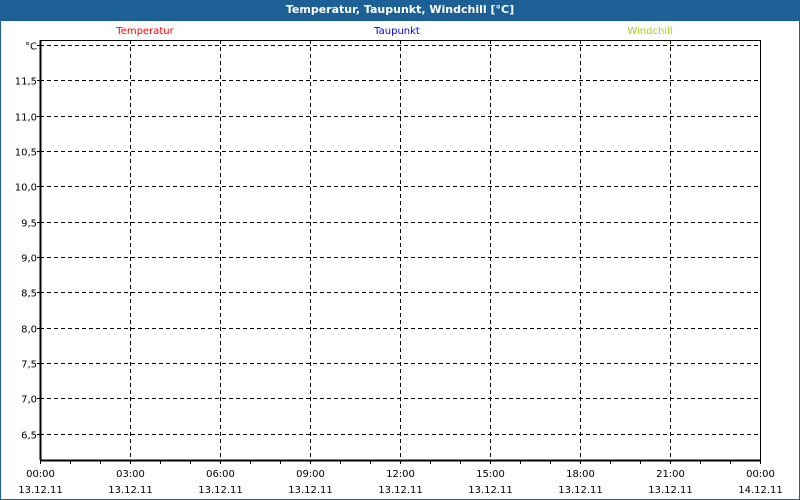  What do you see at coordinates (29, 259) in the screenshot?
I see `y-tick-label: 9,0` at bounding box center [29, 259].